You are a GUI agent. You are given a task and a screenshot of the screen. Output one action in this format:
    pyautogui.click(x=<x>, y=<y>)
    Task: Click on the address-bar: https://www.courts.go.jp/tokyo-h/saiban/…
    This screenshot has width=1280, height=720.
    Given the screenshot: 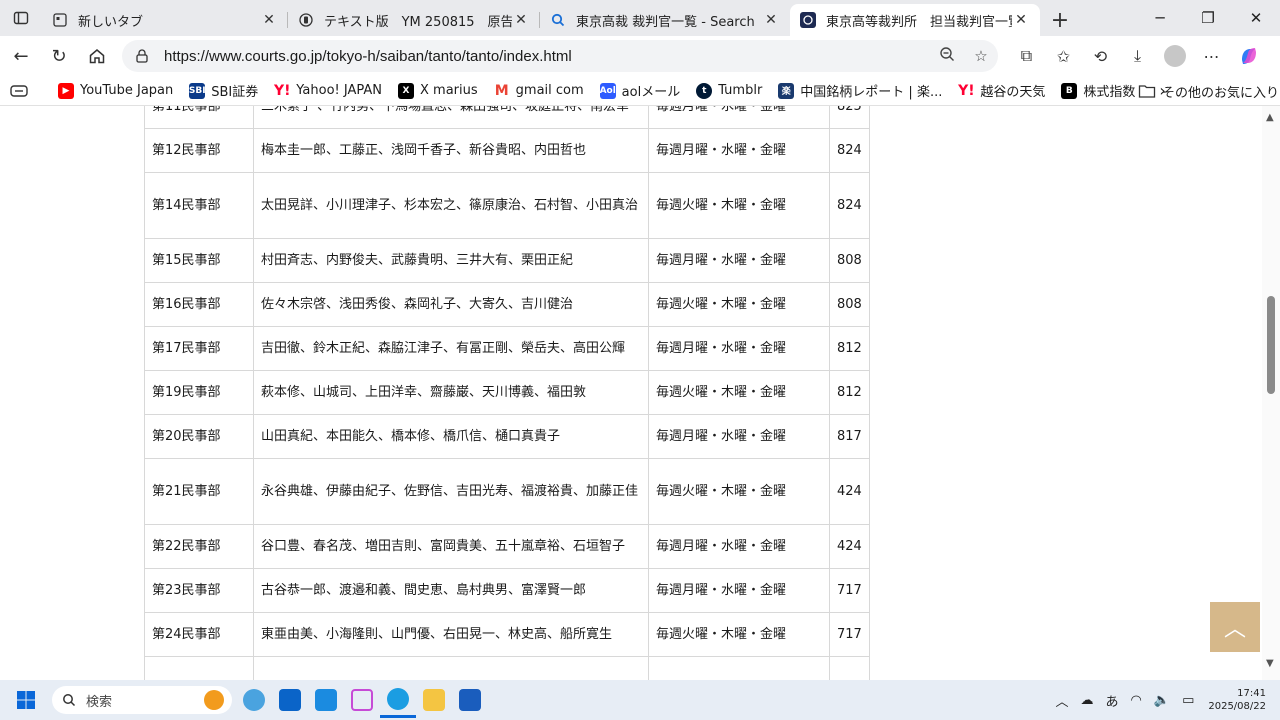 What is the action you would take?
    pyautogui.click(x=560, y=56)
    